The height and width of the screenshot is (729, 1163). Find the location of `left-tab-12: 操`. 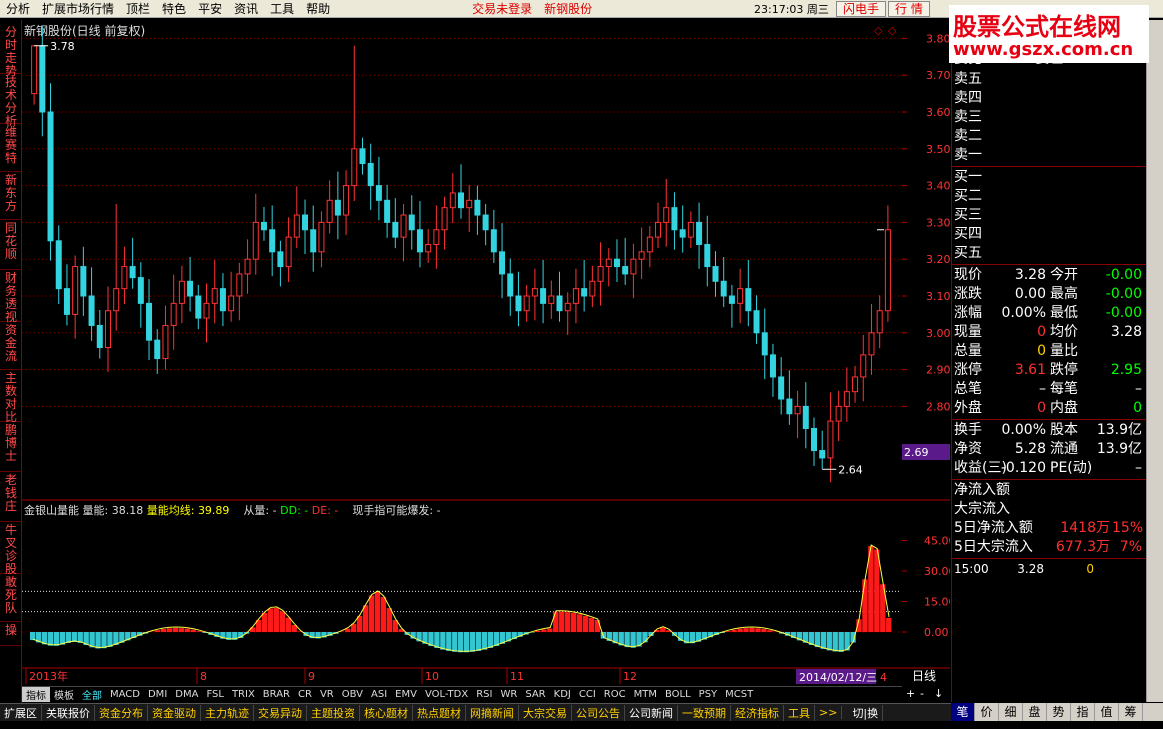

left-tab-12: 操 is located at coordinates (11, 634).